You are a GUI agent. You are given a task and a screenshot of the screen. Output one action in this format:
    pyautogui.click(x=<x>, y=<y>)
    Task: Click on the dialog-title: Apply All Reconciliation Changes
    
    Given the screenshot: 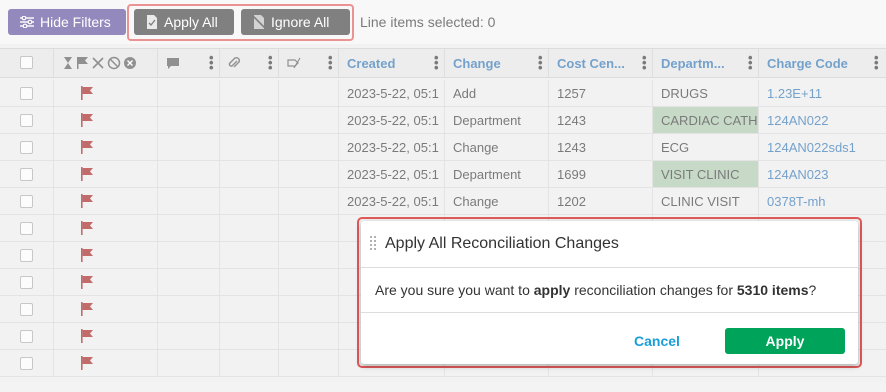 What is the action you would take?
    pyautogui.click(x=502, y=243)
    